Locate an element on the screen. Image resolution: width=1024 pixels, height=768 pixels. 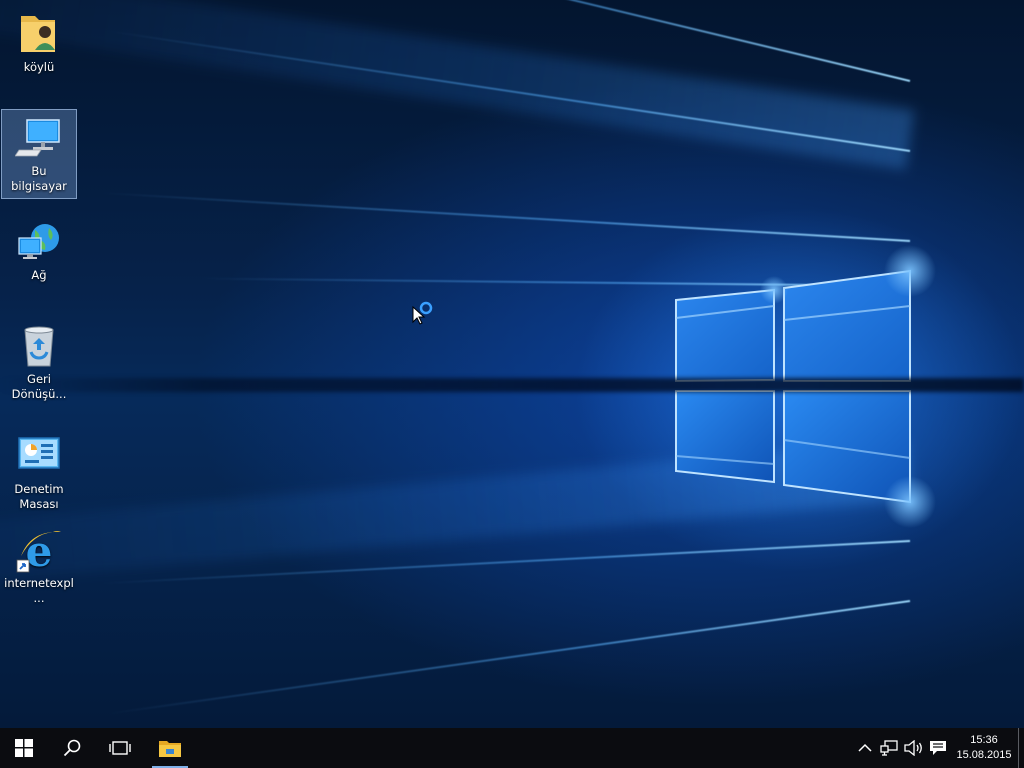
clock: 15:36 15.08.2015 is located at coordinates (984, 748).